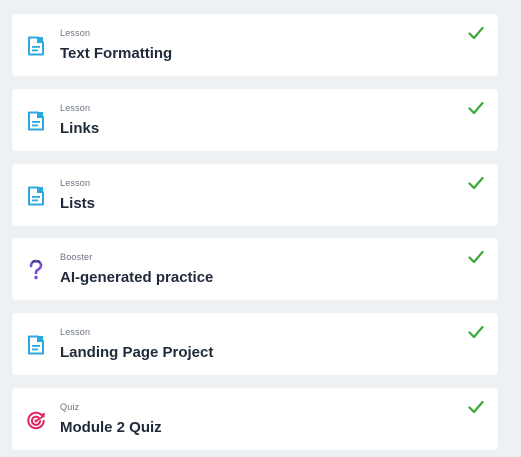 The width and height of the screenshot is (521, 457). Describe the element at coordinates (76, 257) in the screenshot. I see `item-kind-label: Booster` at that location.